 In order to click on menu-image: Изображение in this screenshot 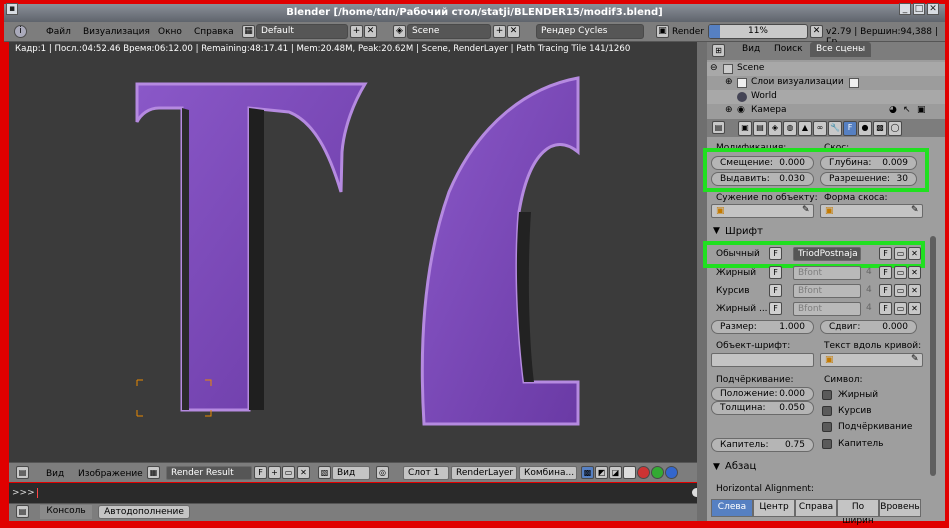, I will do `click(110, 474)`.